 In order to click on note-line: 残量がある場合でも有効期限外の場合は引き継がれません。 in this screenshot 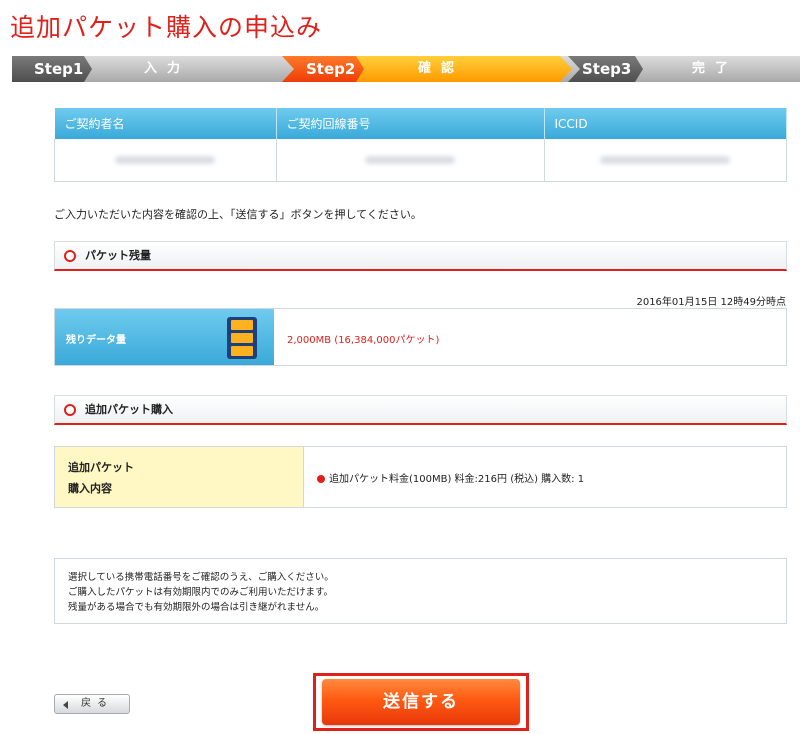, I will do `click(196, 607)`.